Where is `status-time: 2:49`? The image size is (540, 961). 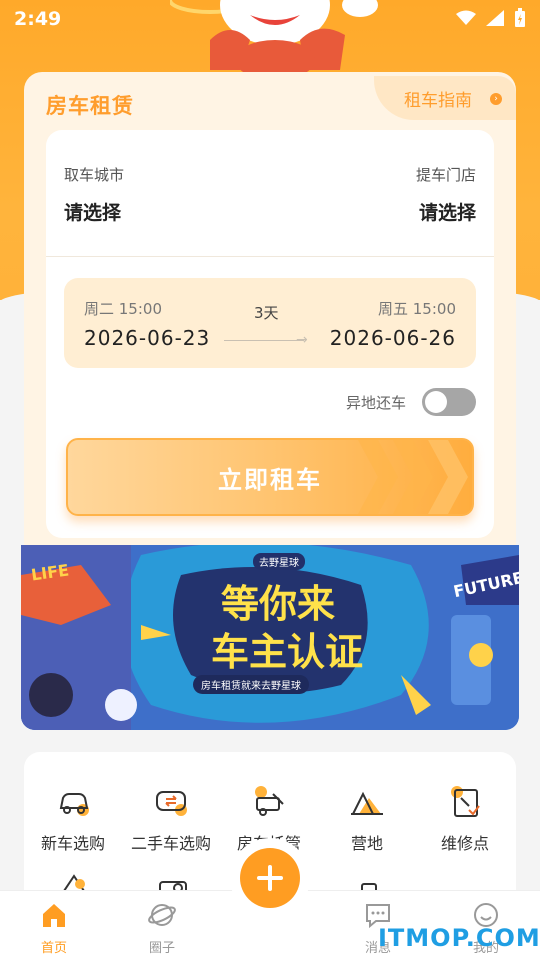
status-time: 2:49 is located at coordinates (38, 19).